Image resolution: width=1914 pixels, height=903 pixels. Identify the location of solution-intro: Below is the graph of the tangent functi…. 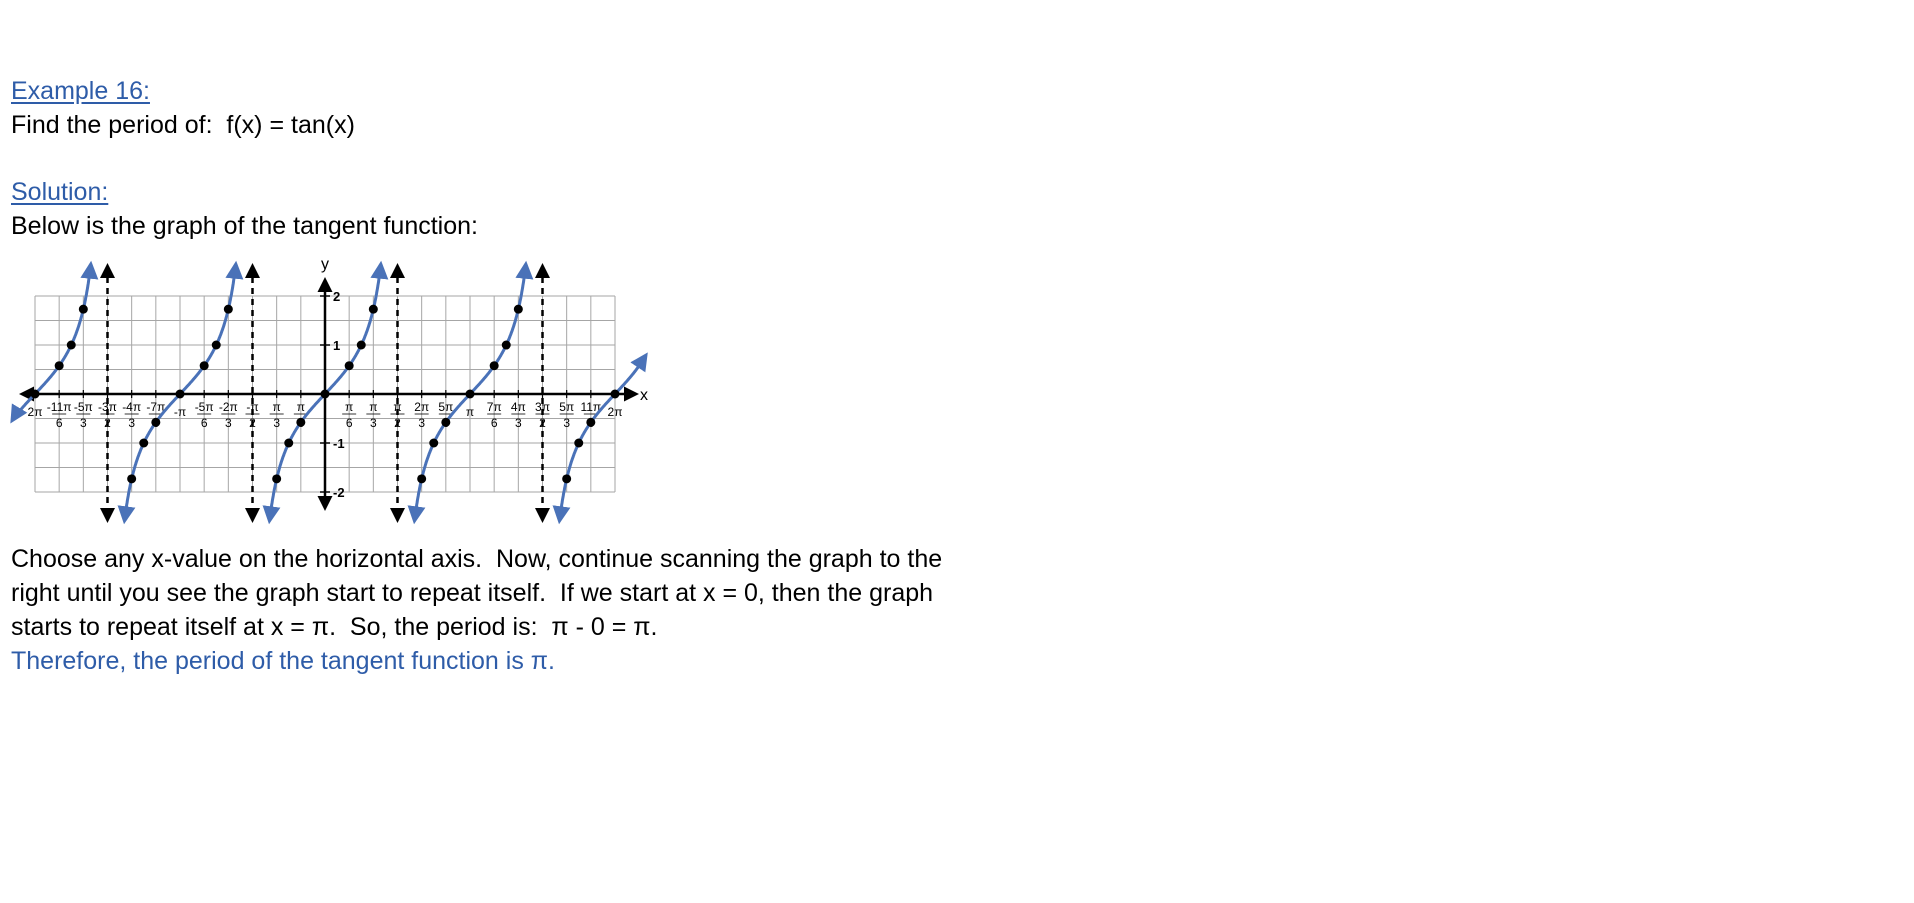
(244, 226).